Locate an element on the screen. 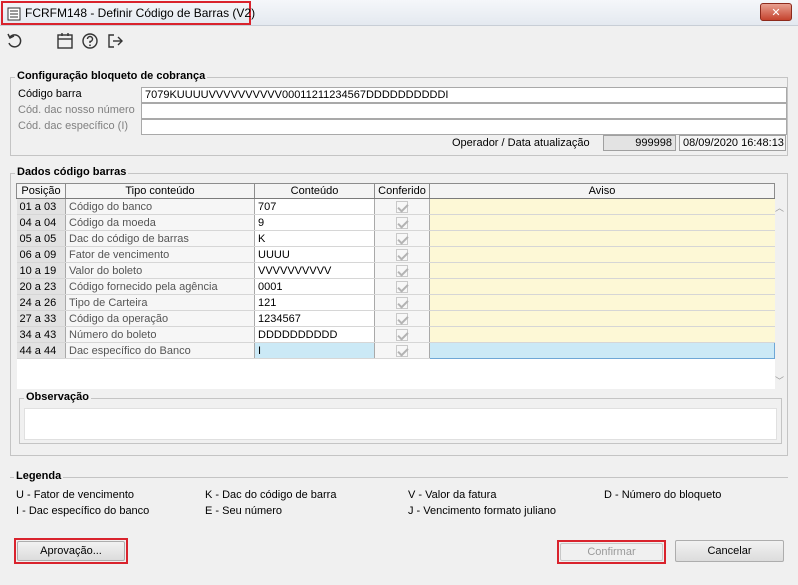  cell-tipo-conteudo: Código do banco is located at coordinates (160, 206).